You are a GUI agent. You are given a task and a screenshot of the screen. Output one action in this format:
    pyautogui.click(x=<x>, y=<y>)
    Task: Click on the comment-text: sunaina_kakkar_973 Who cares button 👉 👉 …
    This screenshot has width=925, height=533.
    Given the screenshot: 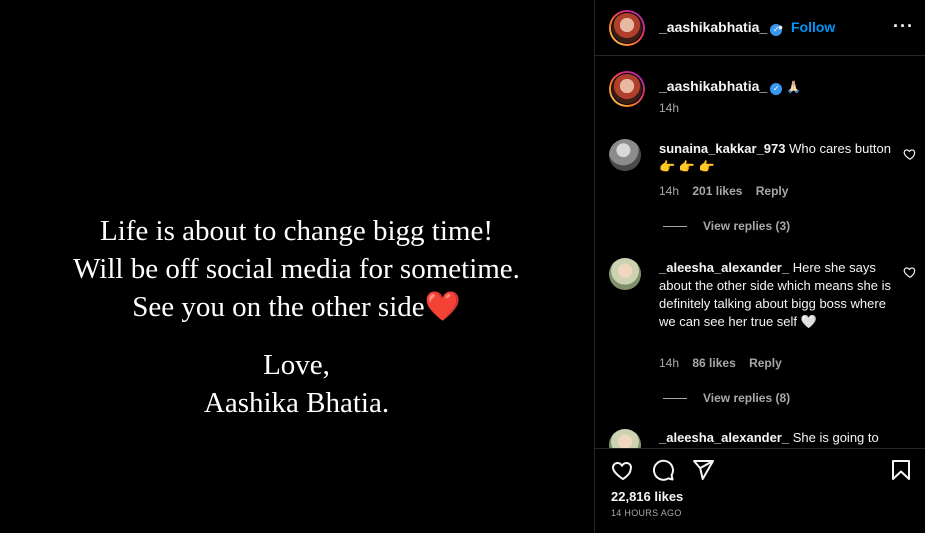 What is the action you would take?
    pyautogui.click(x=775, y=157)
    